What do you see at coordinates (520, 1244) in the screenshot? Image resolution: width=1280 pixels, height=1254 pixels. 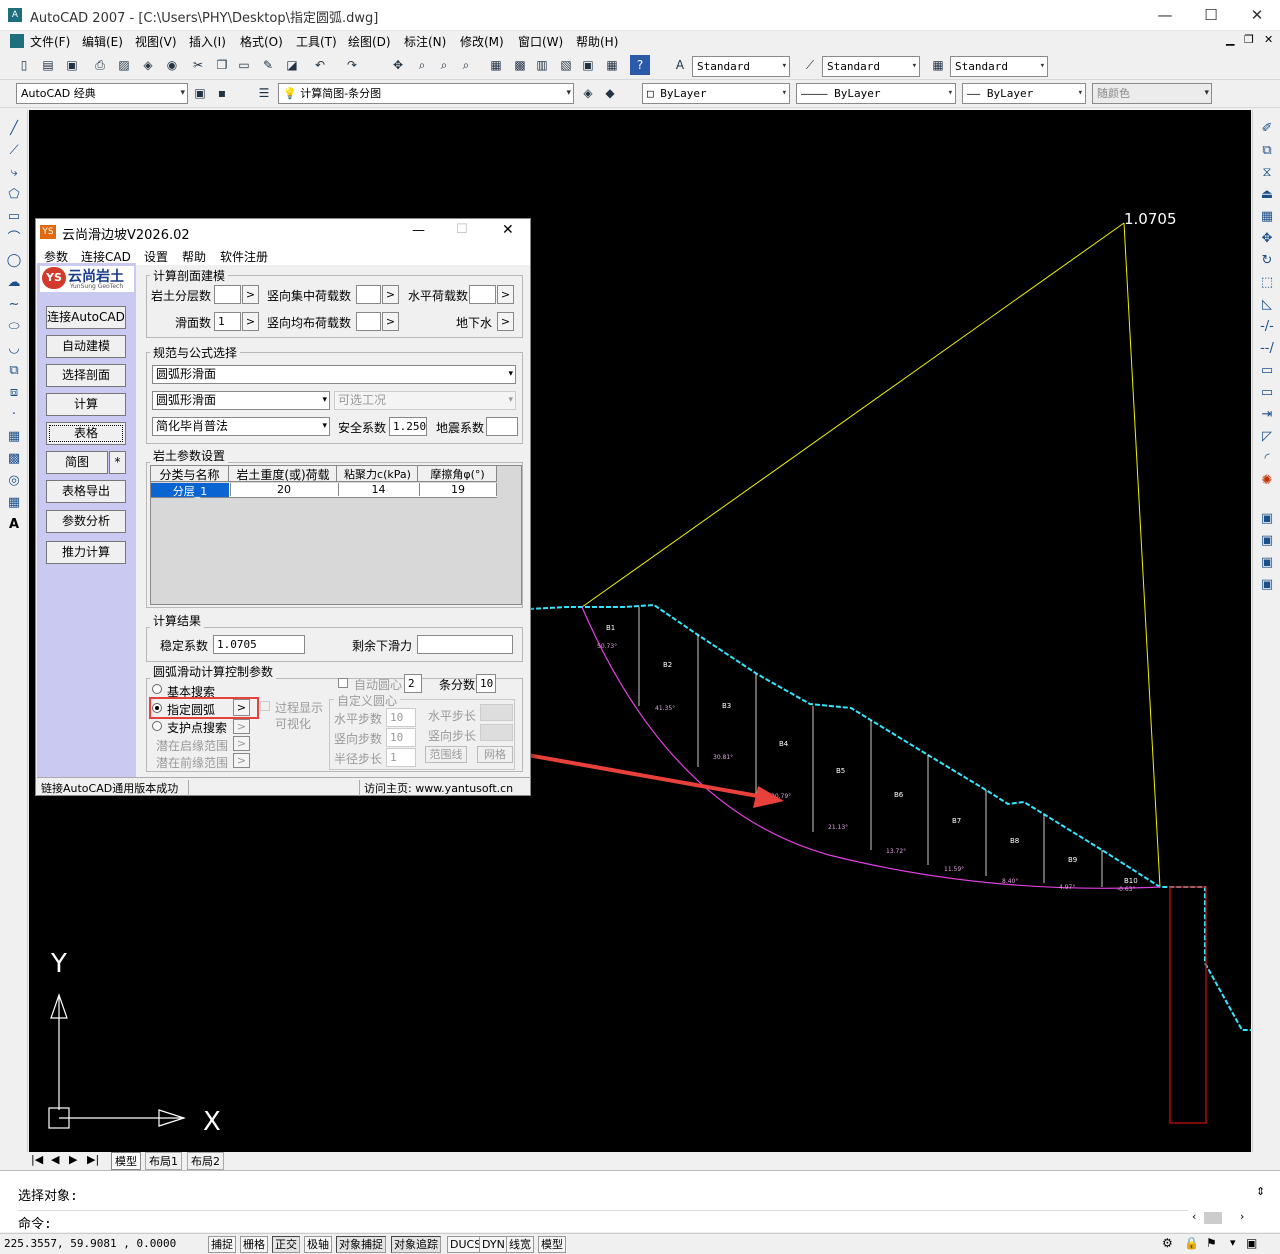 I see `lineweight-toggle: 线宽` at bounding box center [520, 1244].